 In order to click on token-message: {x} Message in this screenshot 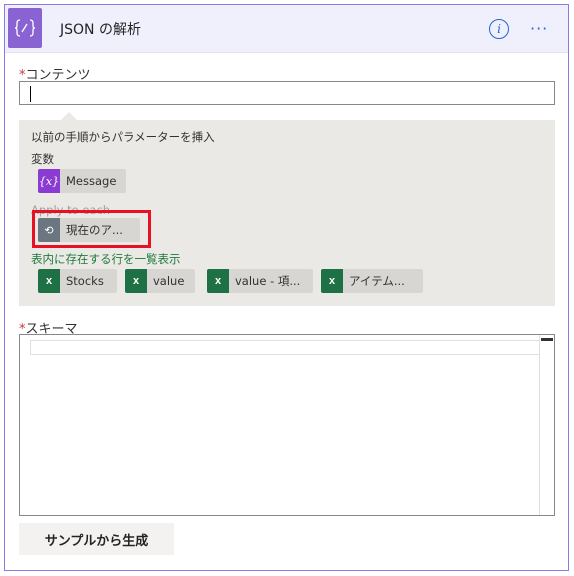, I will do `click(82, 181)`.